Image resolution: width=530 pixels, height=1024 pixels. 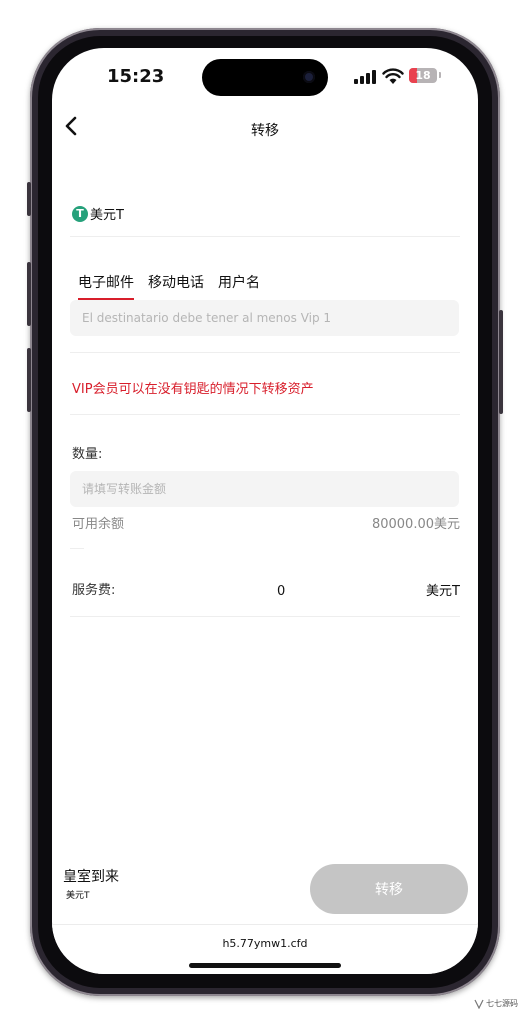 I want to click on balance-value: 80000.00美元, so click(x=415, y=524).